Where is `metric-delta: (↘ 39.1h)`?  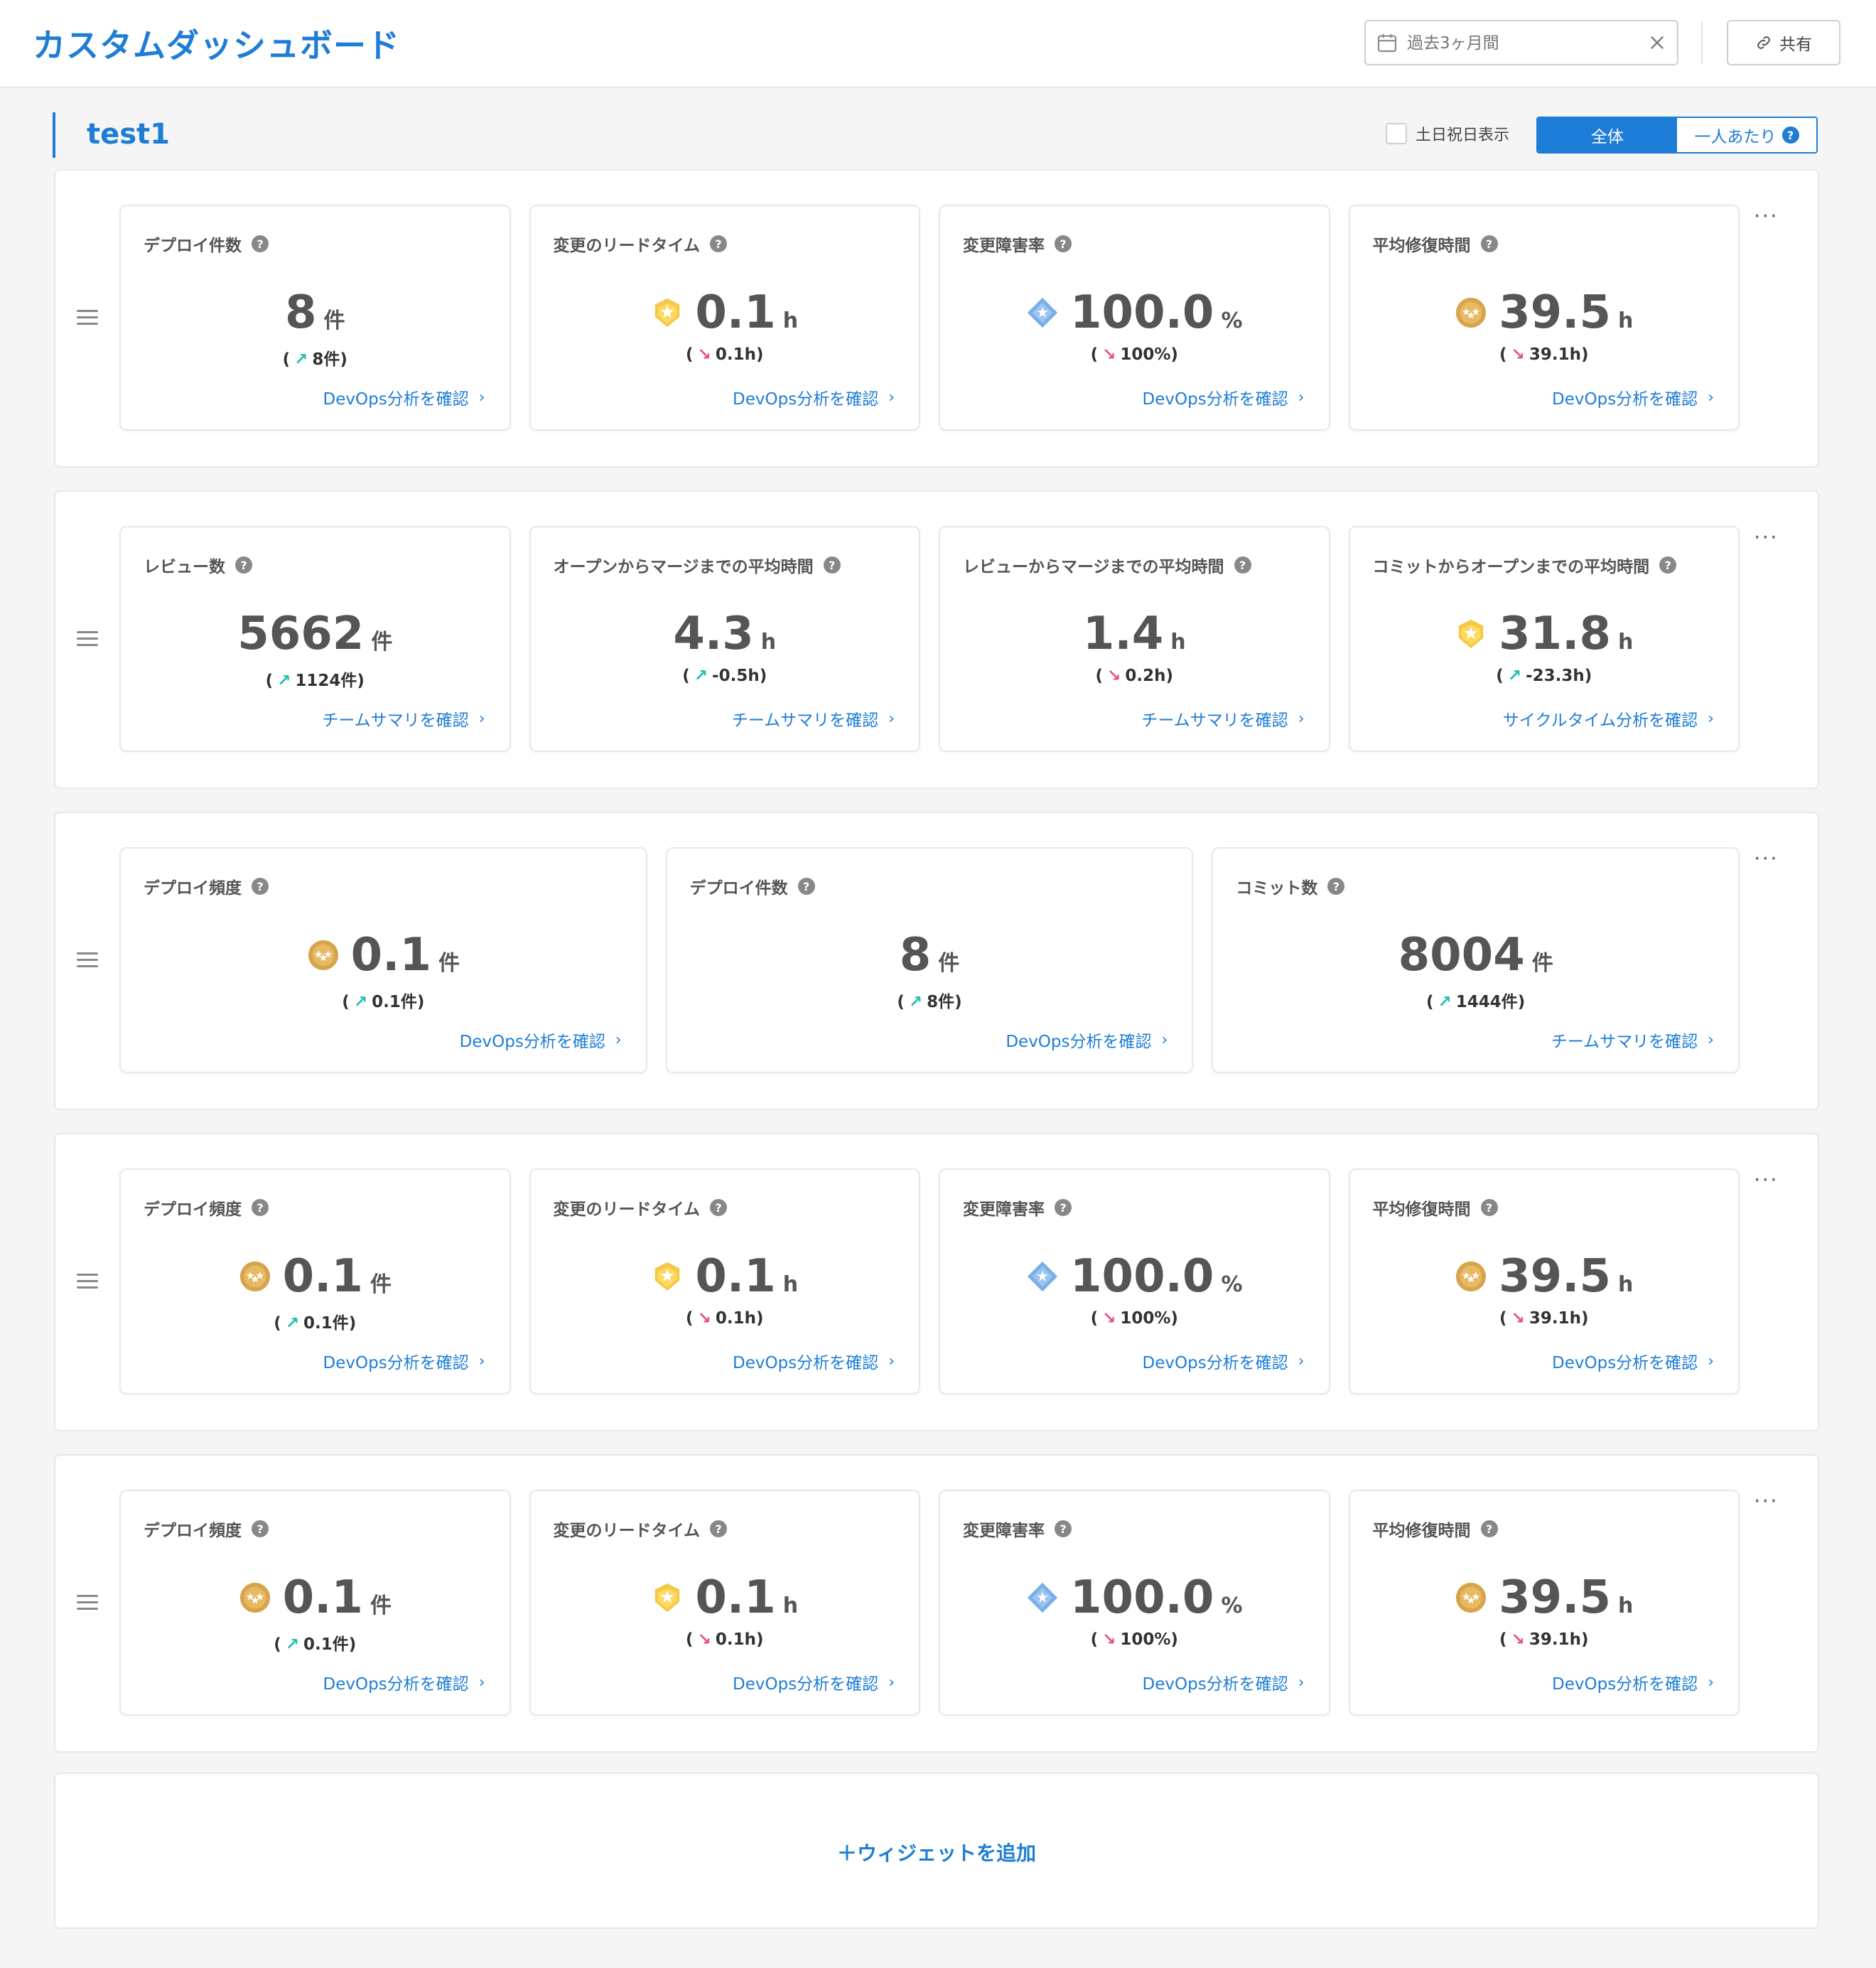
metric-delta: (↘ 39.1h) is located at coordinates (1544, 1639).